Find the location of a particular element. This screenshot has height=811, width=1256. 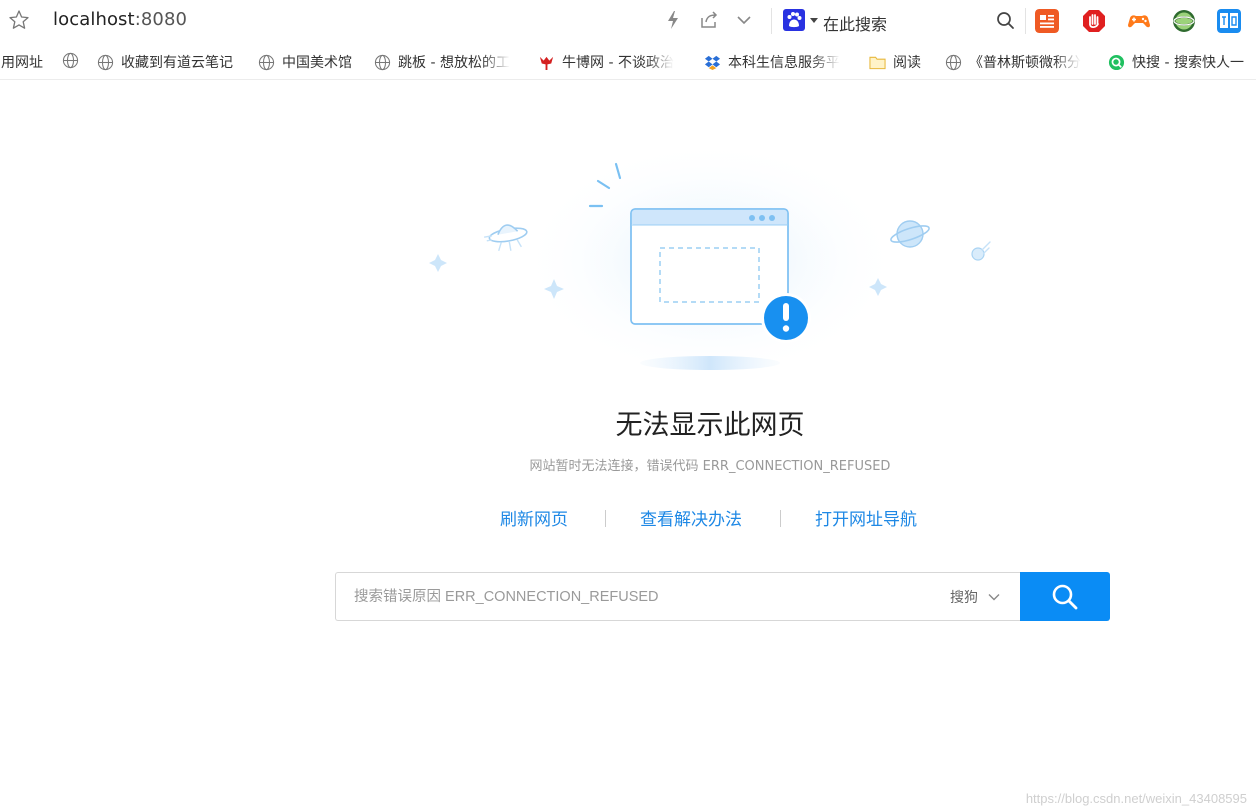

ground-shadow is located at coordinates (710, 363).